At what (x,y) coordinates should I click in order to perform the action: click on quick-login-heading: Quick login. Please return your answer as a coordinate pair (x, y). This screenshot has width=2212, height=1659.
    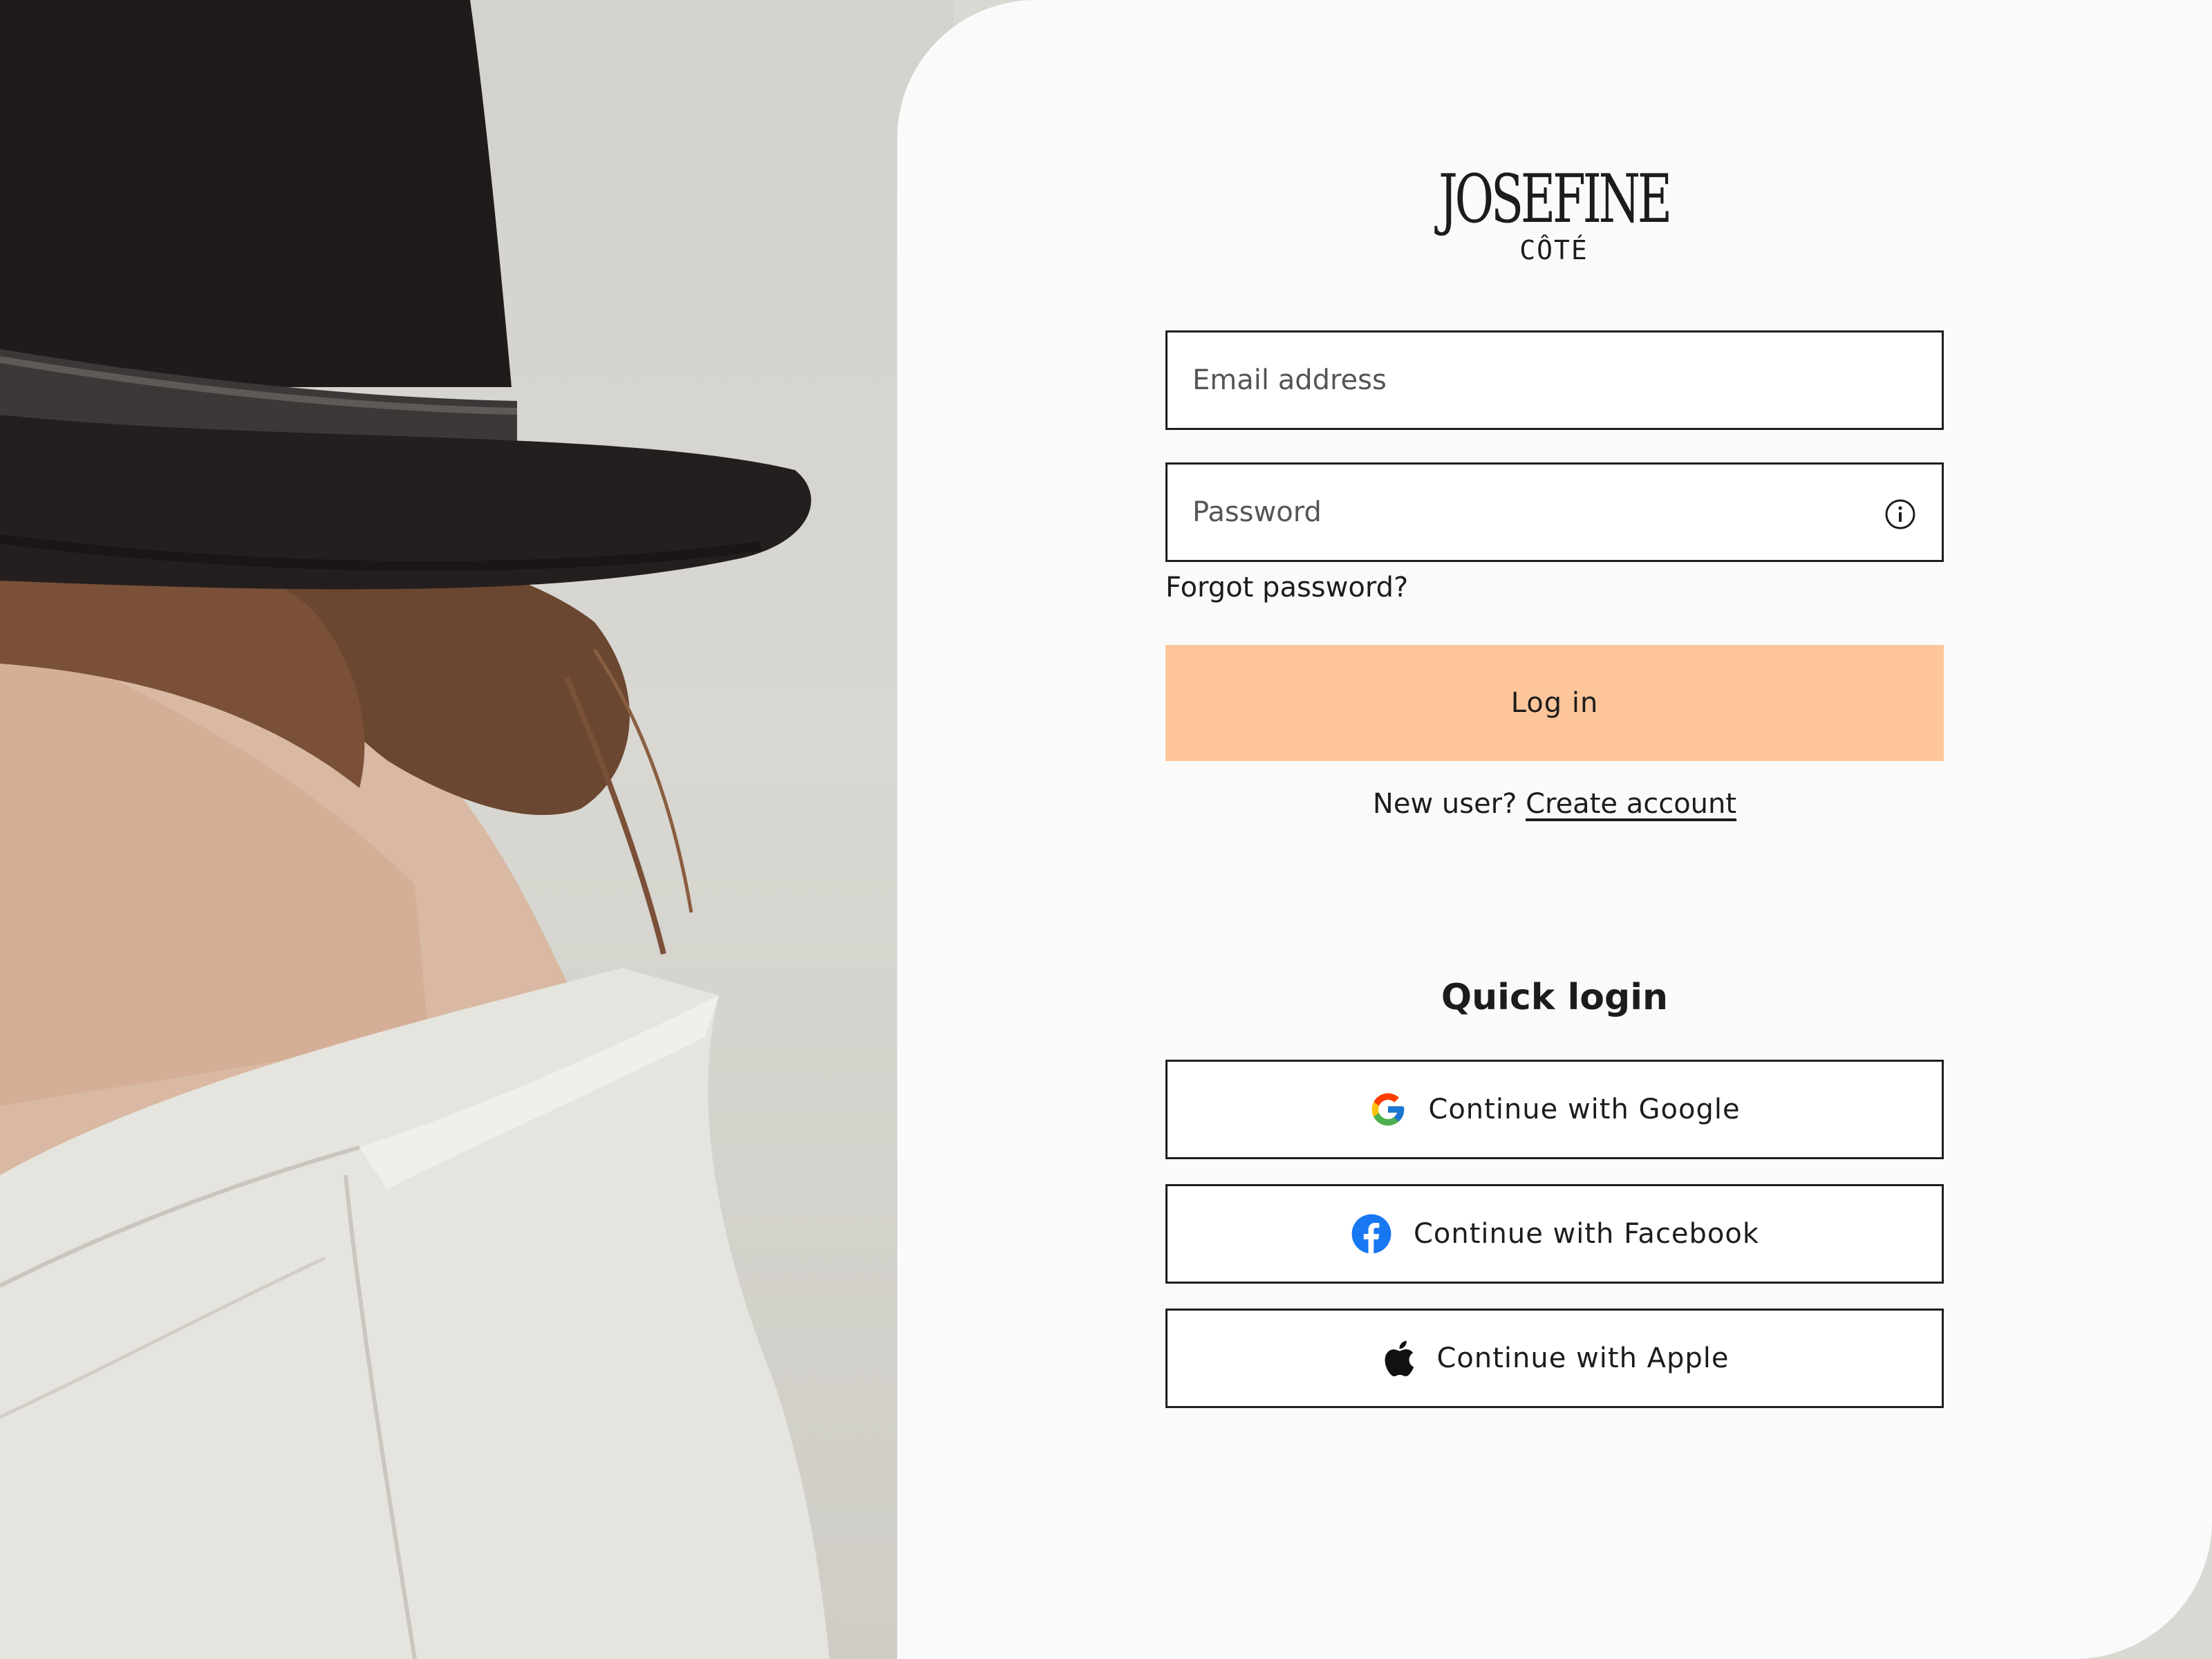
    Looking at the image, I should click on (1555, 997).